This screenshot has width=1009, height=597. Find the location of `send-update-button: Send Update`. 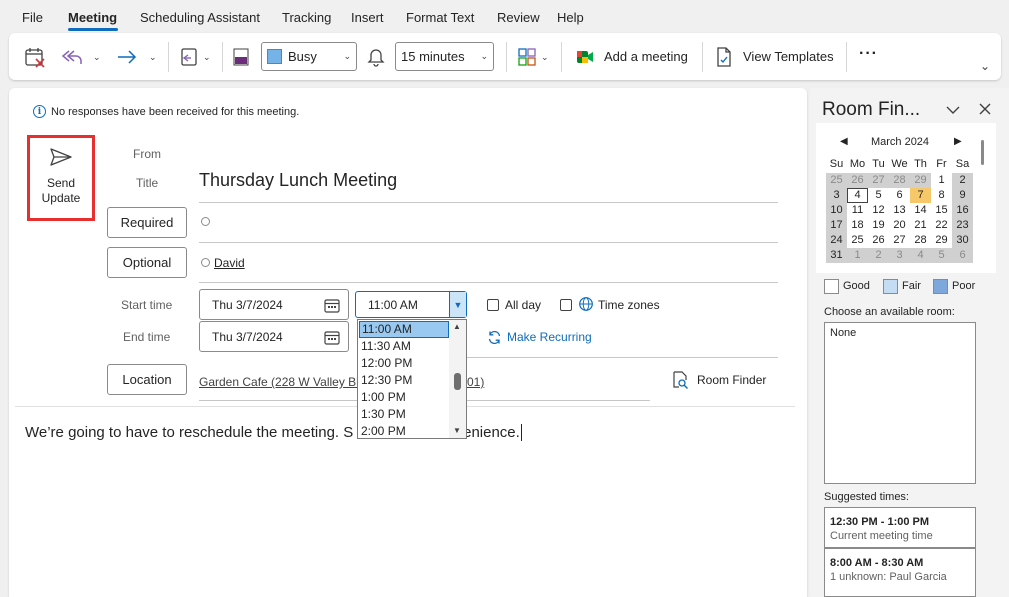

send-update-button: Send Update is located at coordinates (61, 178).